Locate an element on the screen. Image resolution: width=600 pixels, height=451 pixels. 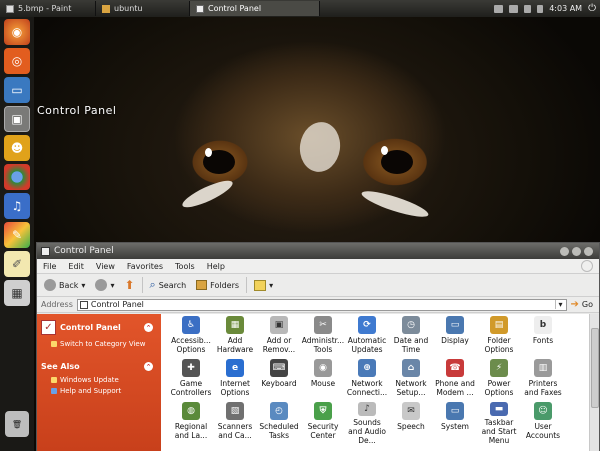
control-panel-item-label: Display is located at coordinates (455, 340).